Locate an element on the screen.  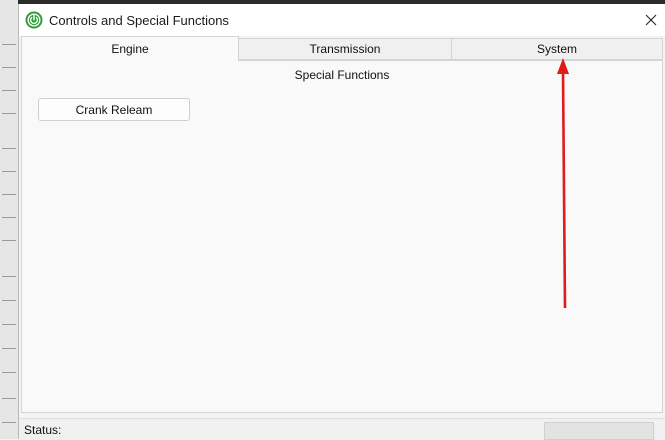
tab-transmission: Transmission is located at coordinates (345, 49).